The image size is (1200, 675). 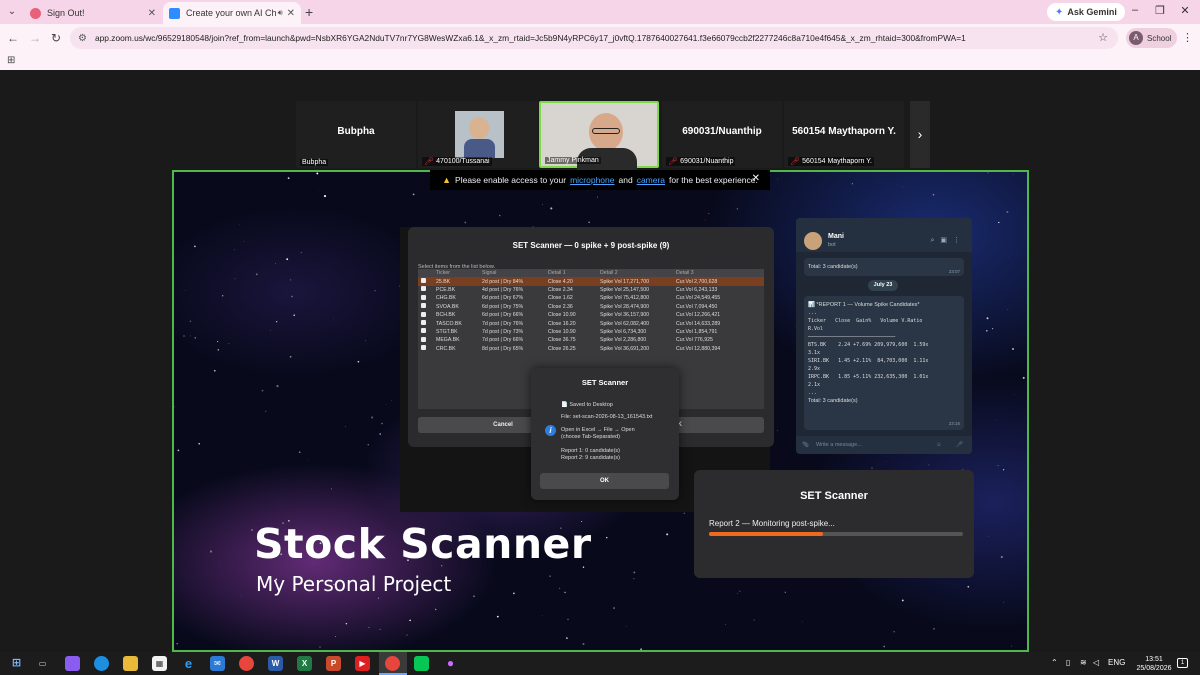 What do you see at coordinates (604, 481) in the screenshot?
I see `ok-button: OK` at bounding box center [604, 481].